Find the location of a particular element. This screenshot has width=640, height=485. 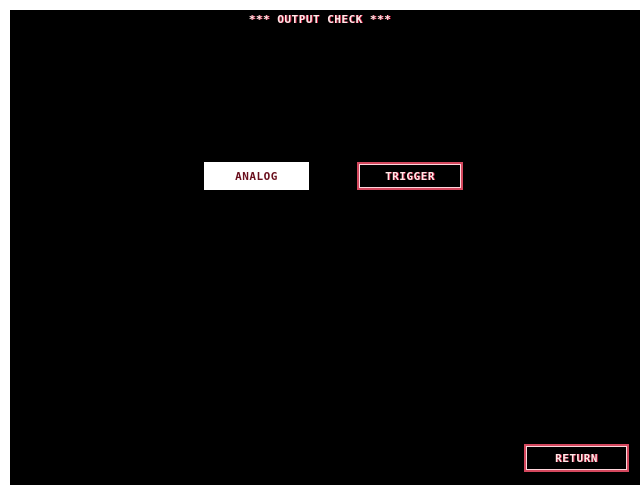

trigger-button-label: TRIGGER is located at coordinates (410, 176).